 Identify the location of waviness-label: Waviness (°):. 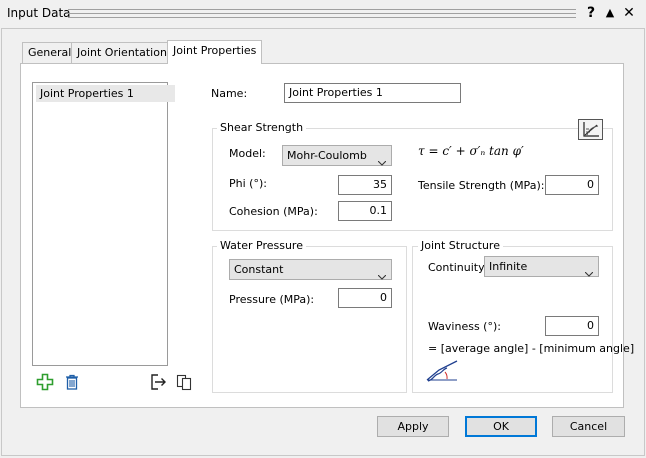
(464, 326).